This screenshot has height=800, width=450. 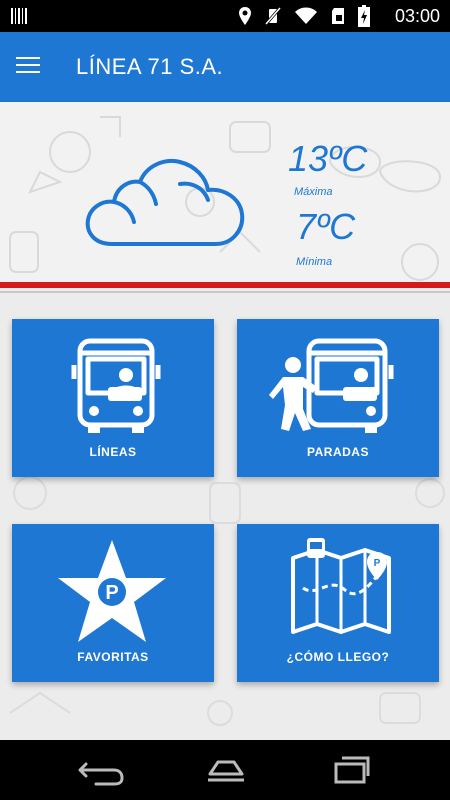 I want to click on red-divider, so click(x=225, y=285).